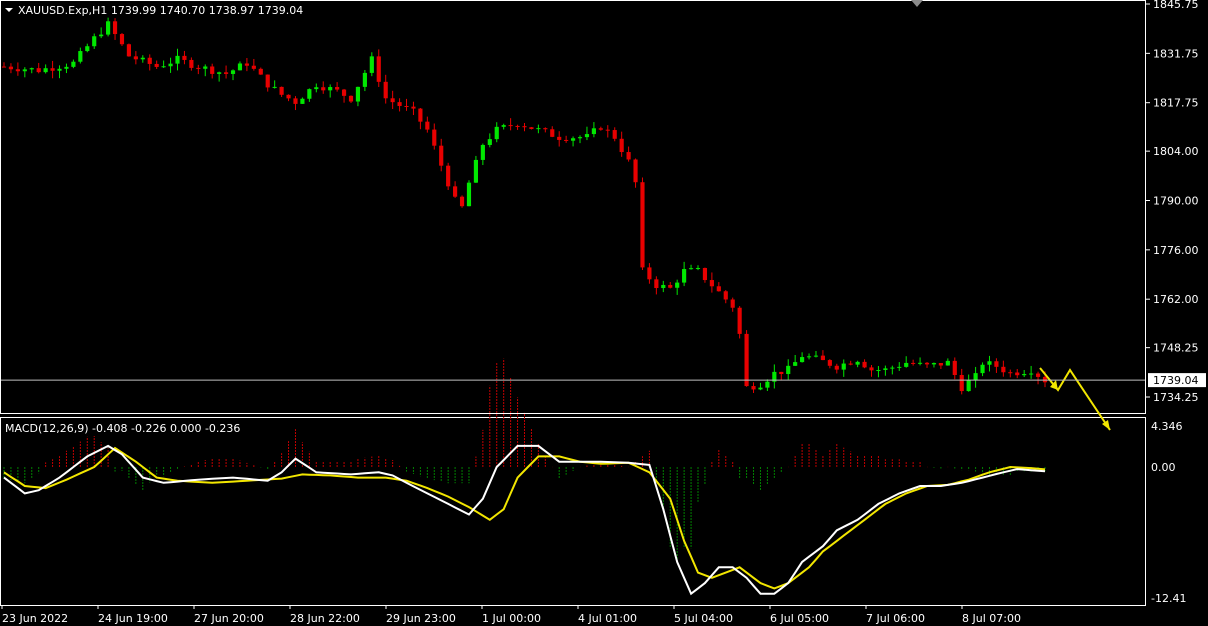 The height and width of the screenshot is (626, 1208). What do you see at coordinates (799, 618) in the screenshot?
I see `time-tick-label: 6 Jul 05:00` at bounding box center [799, 618].